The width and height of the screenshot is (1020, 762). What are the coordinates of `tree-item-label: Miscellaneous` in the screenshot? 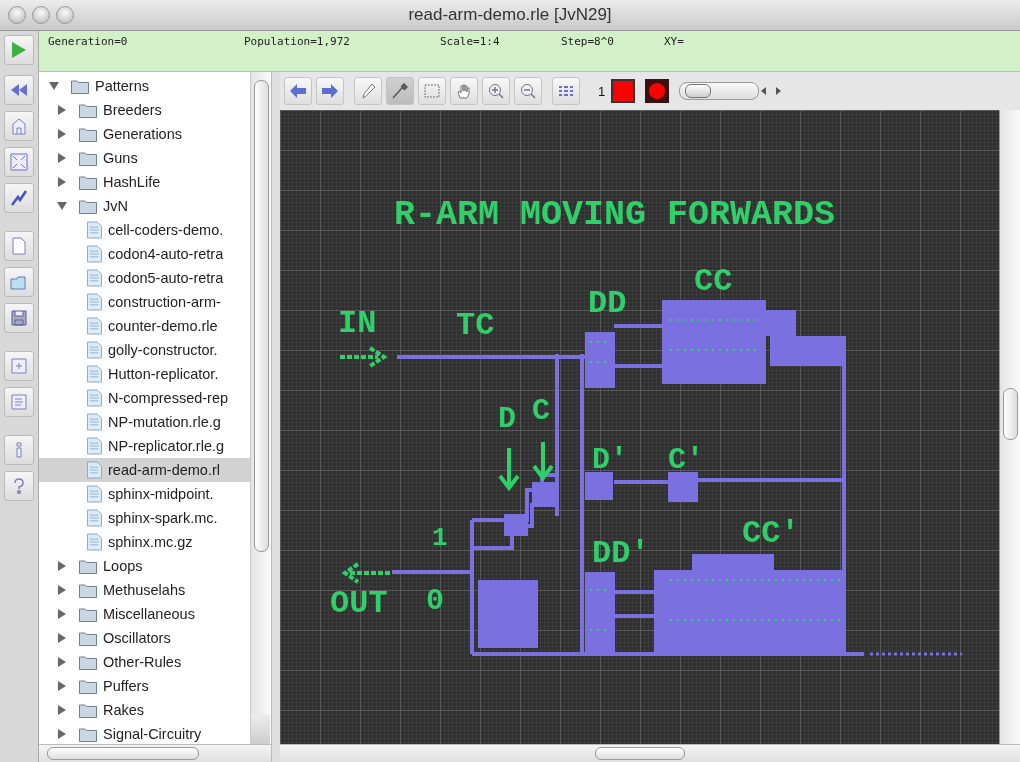 It's located at (149, 614).